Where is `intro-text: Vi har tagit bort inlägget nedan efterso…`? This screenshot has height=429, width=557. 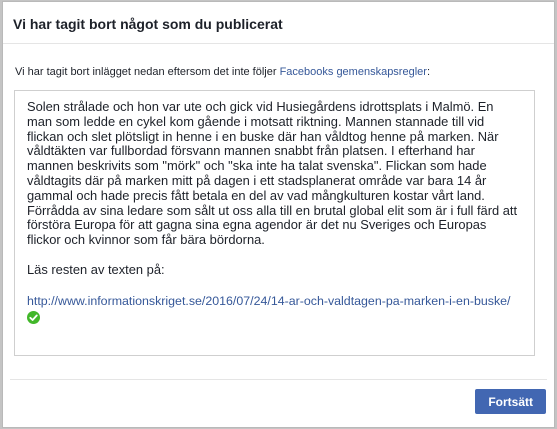
intro-text: Vi har tagit bort inlägget nedan efterso… is located at coordinates (147, 72).